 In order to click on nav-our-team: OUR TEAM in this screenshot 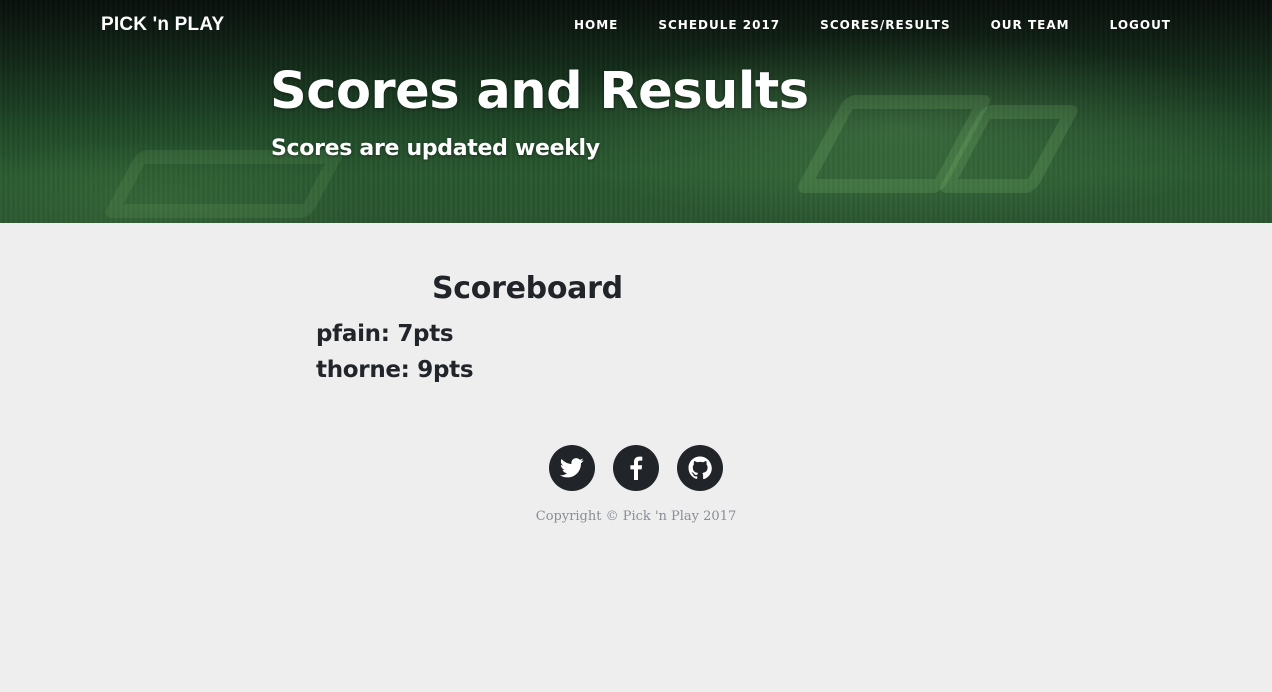, I will do `click(1030, 25)`.